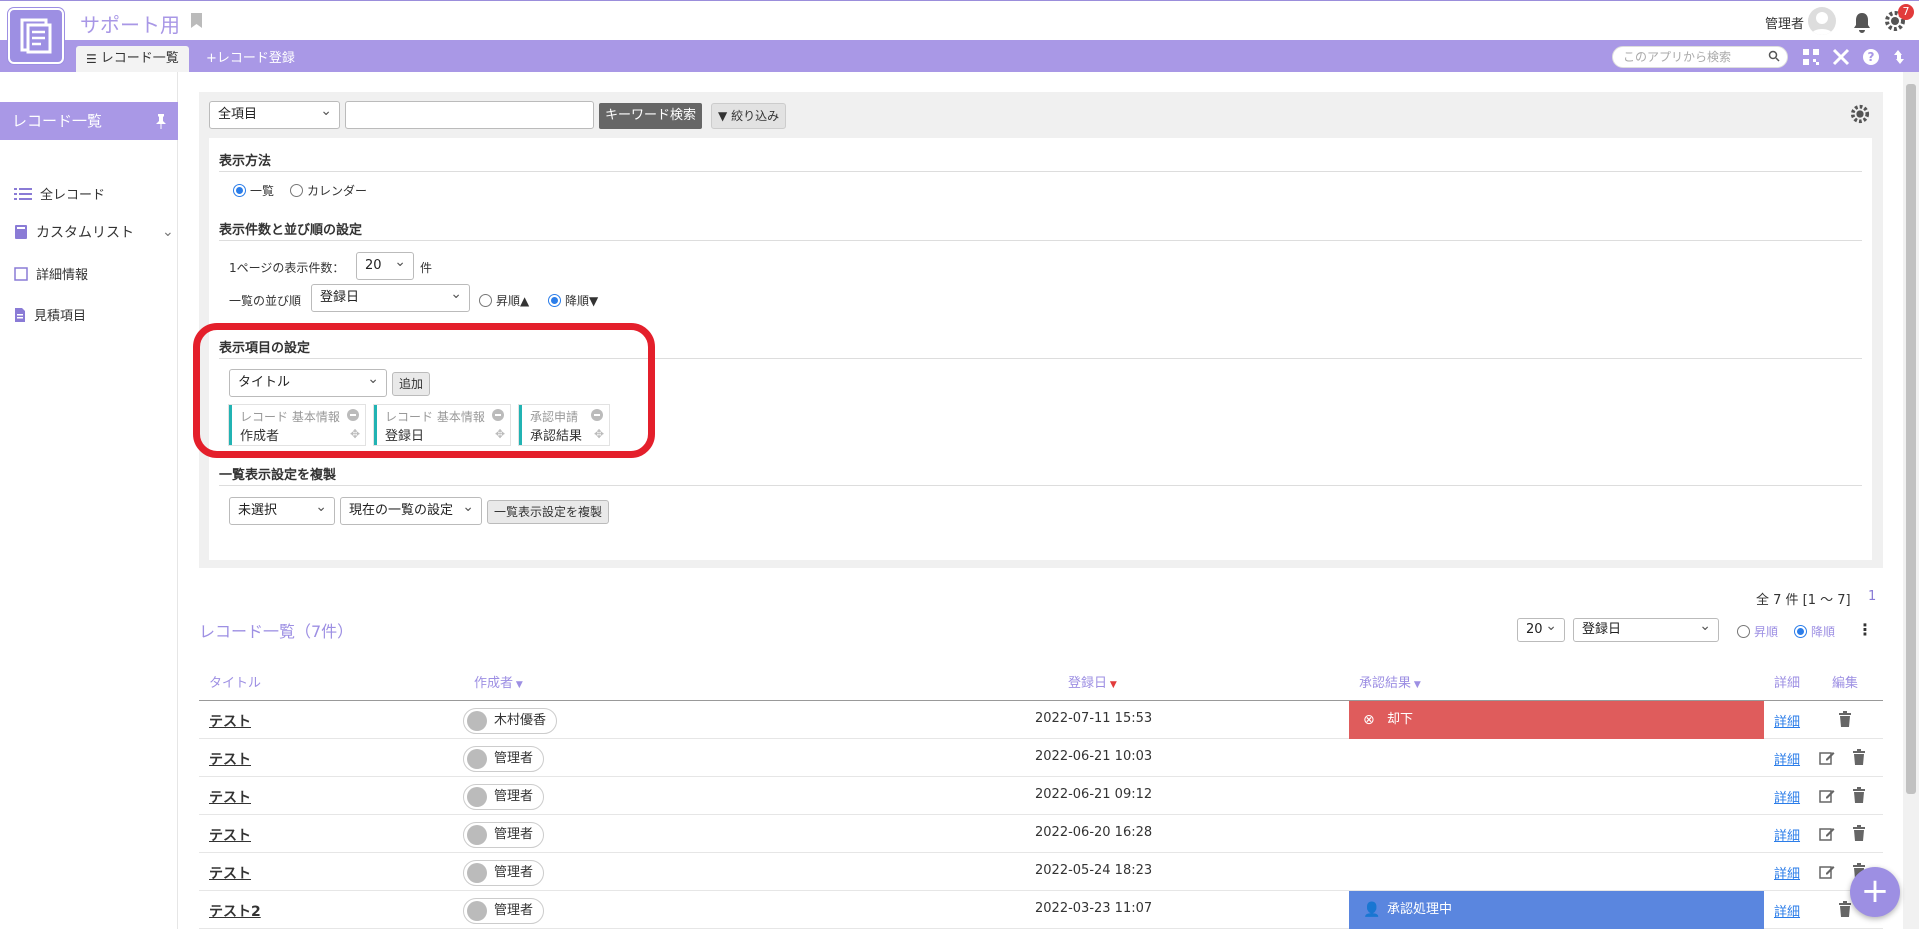 The height and width of the screenshot is (929, 1919). What do you see at coordinates (132, 59) in the screenshot?
I see `tab-record-list: ☰ レコード一覧` at bounding box center [132, 59].